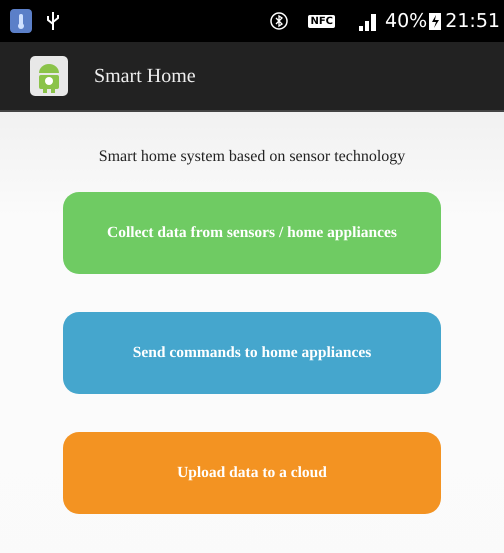 The width and height of the screenshot is (504, 553). Describe the element at coordinates (252, 233) in the screenshot. I see `action-button: Collect data from sensors / home appliances` at that location.